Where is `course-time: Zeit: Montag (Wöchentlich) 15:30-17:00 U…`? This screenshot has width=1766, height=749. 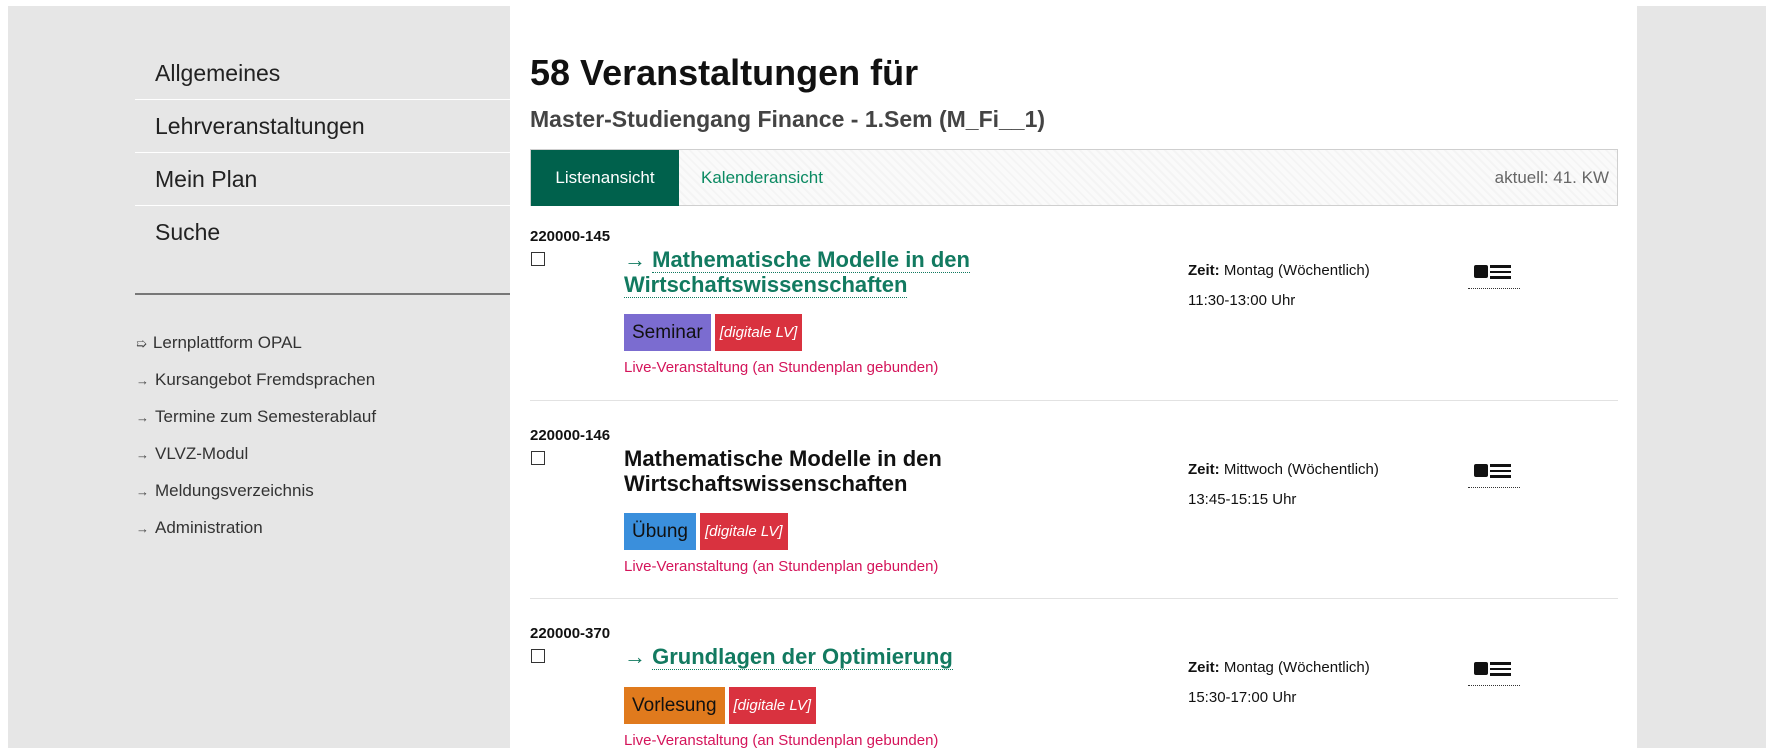 course-time: Zeit: Montag (Wöchentlich) 15:30-17:00 U… is located at coordinates (1279, 682).